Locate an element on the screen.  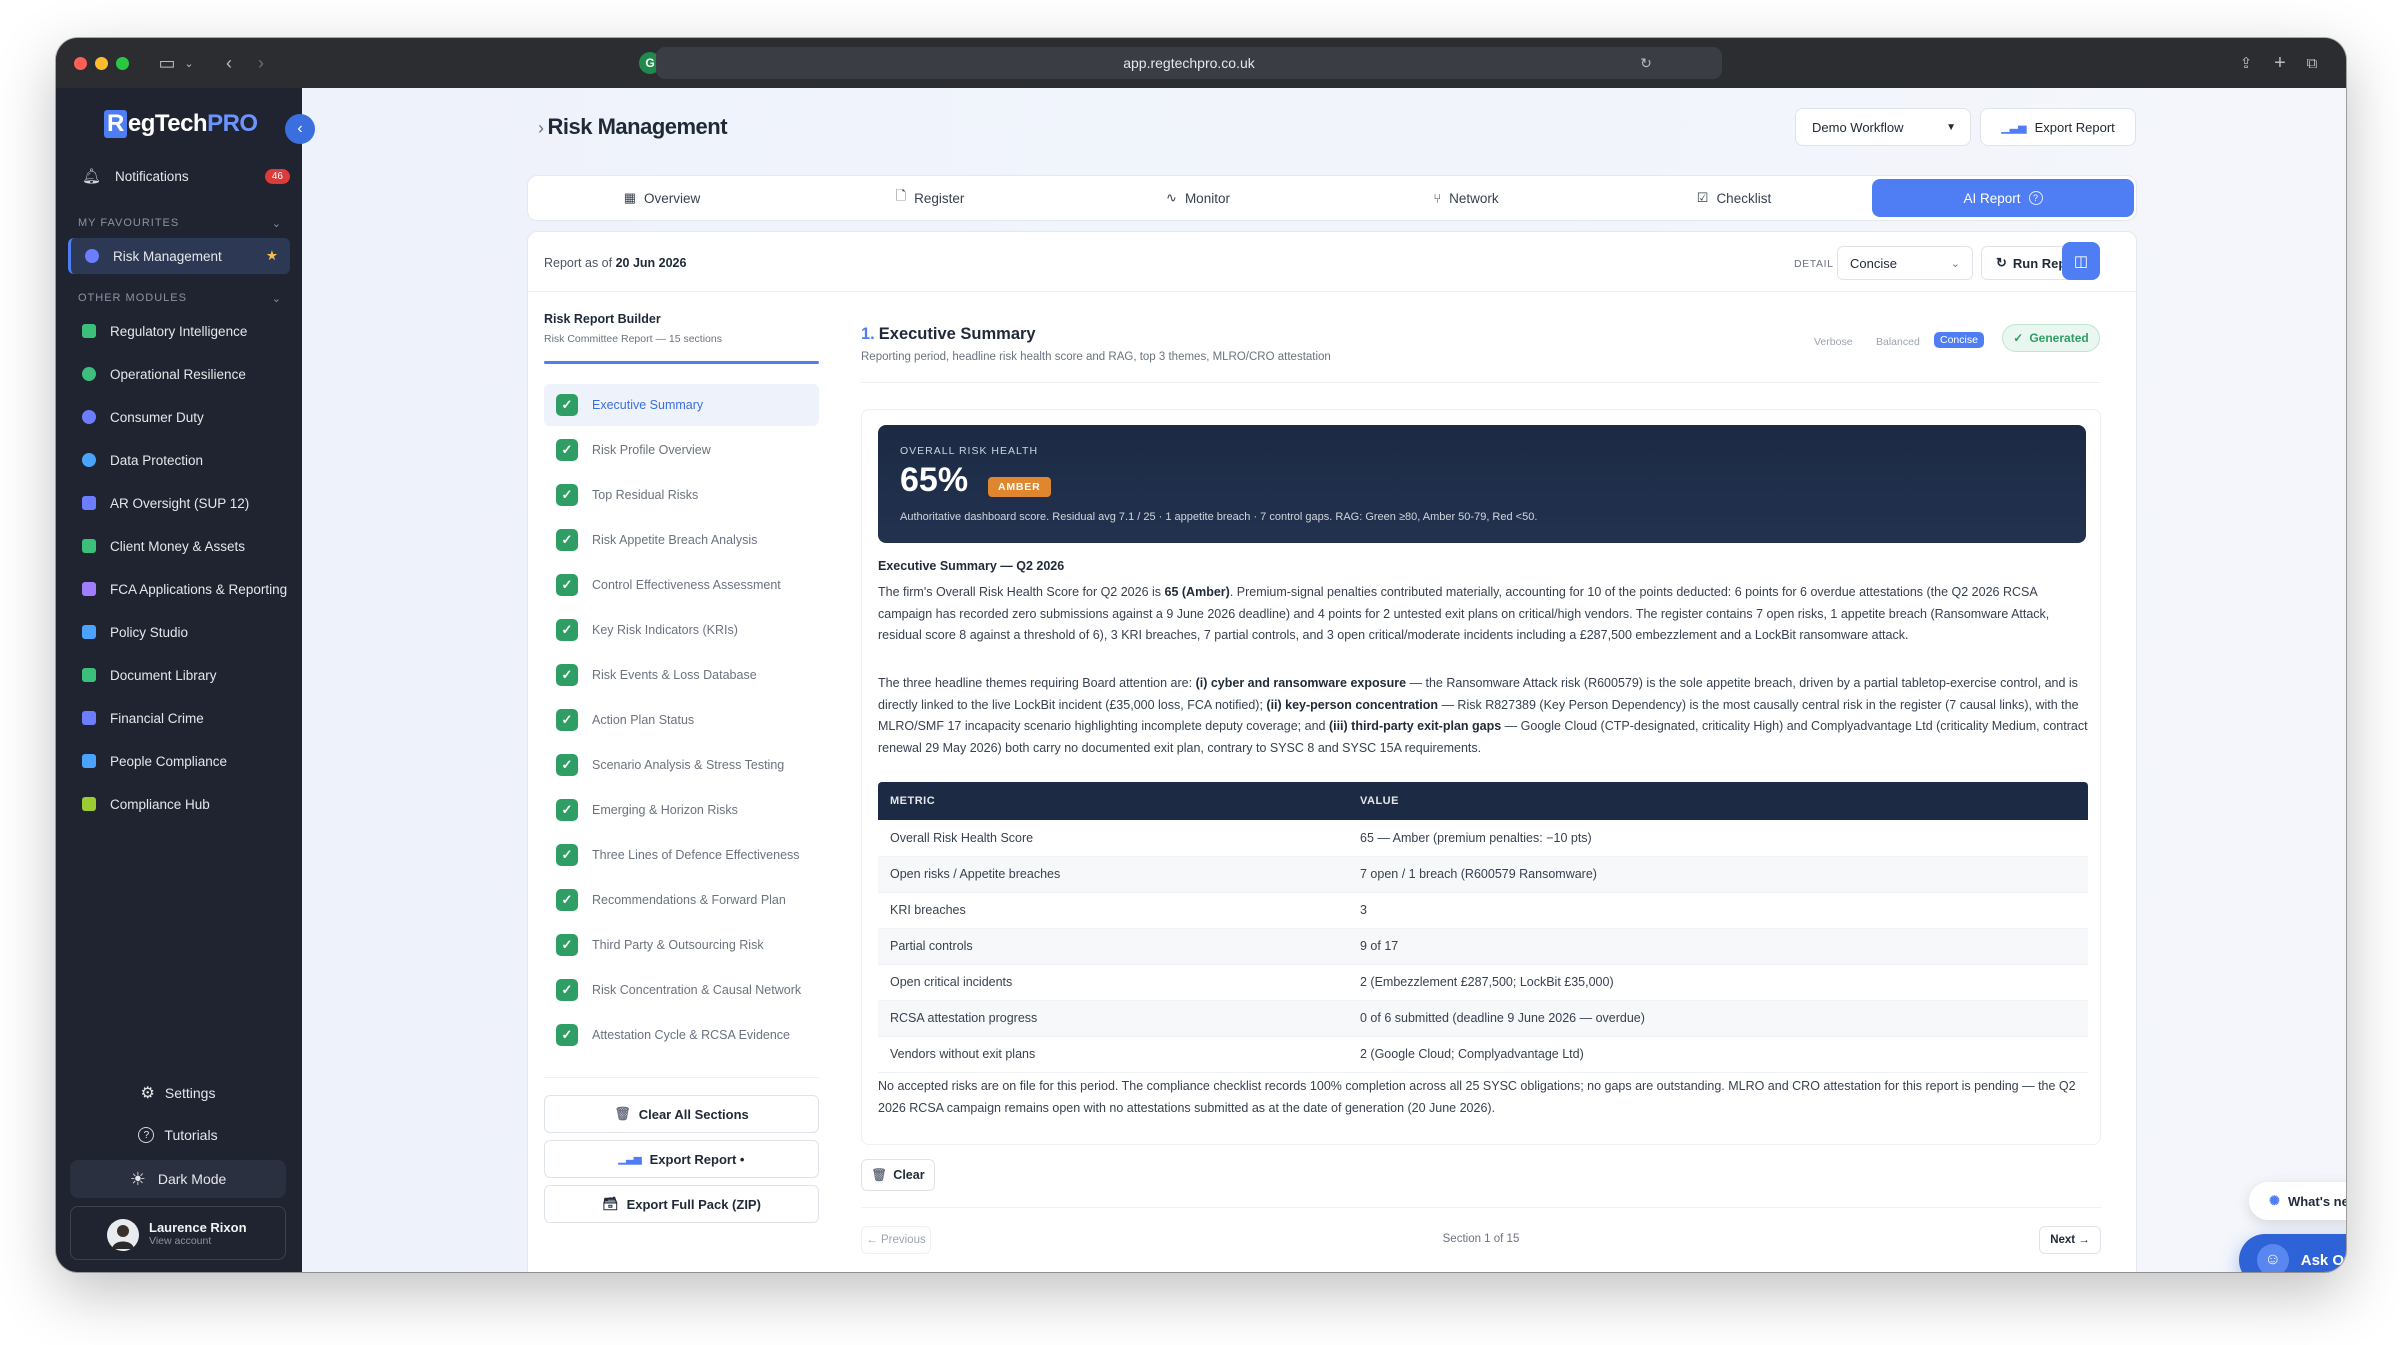
section-item: ✓ Attestation Cycle & RCSA Evidence is located at coordinates (681, 1035).